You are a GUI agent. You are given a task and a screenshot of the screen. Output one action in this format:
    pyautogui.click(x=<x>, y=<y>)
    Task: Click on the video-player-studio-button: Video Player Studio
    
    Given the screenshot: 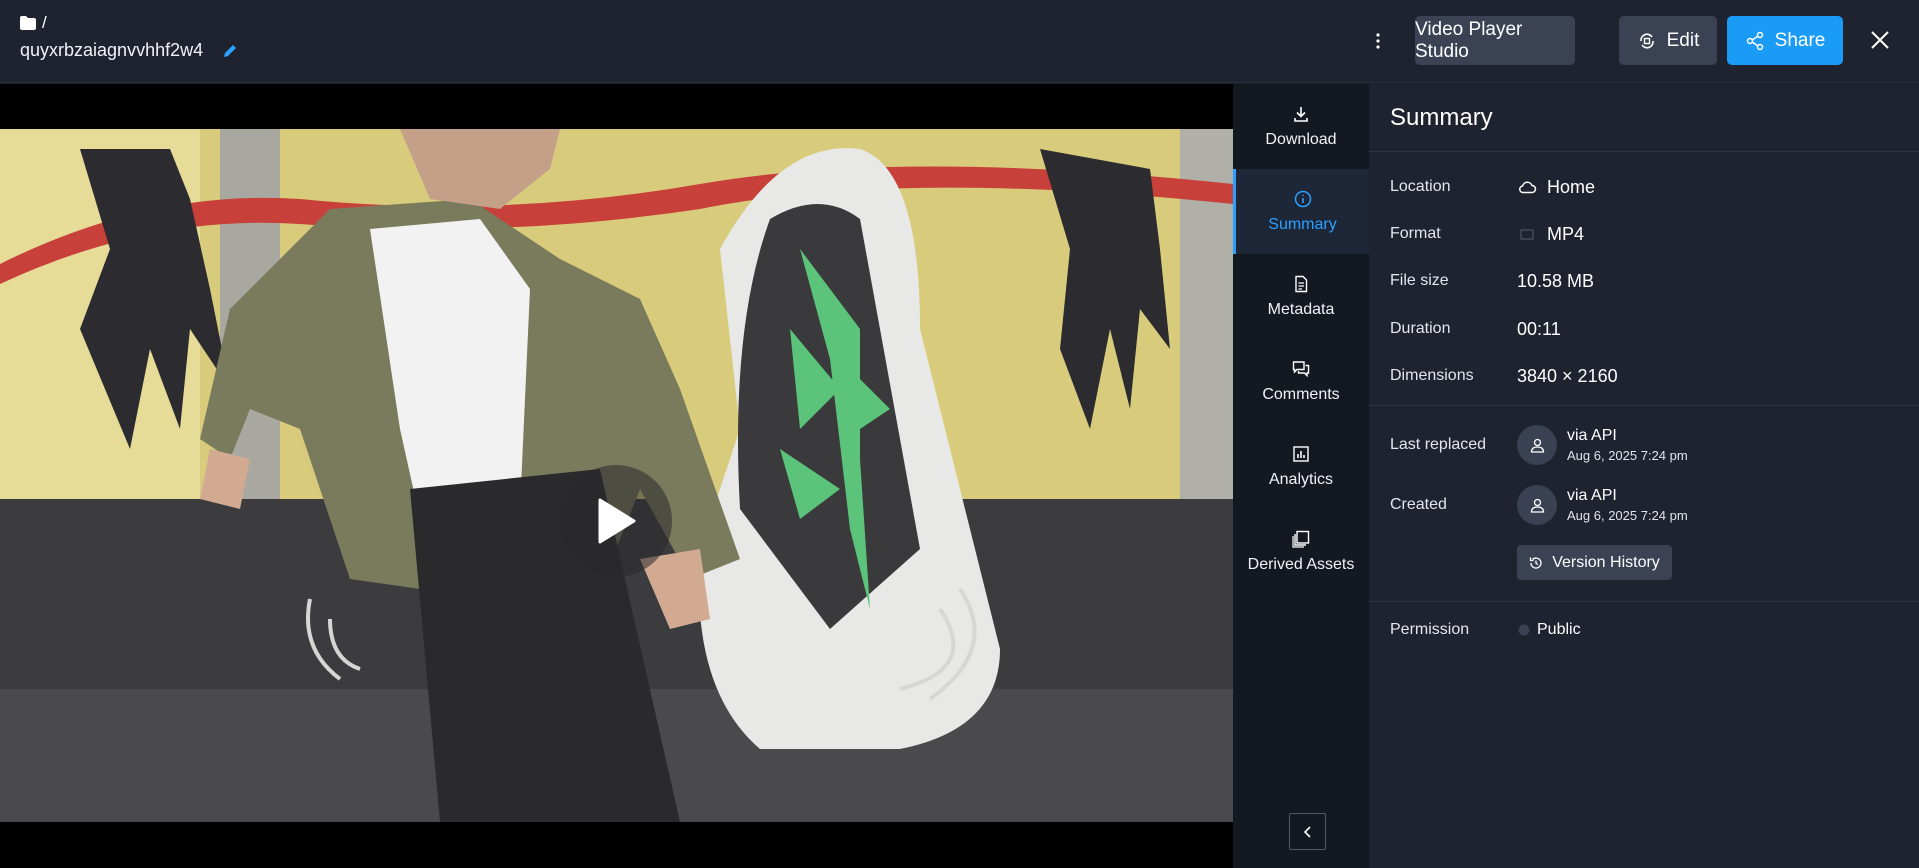 What is the action you would take?
    pyautogui.click(x=1495, y=40)
    